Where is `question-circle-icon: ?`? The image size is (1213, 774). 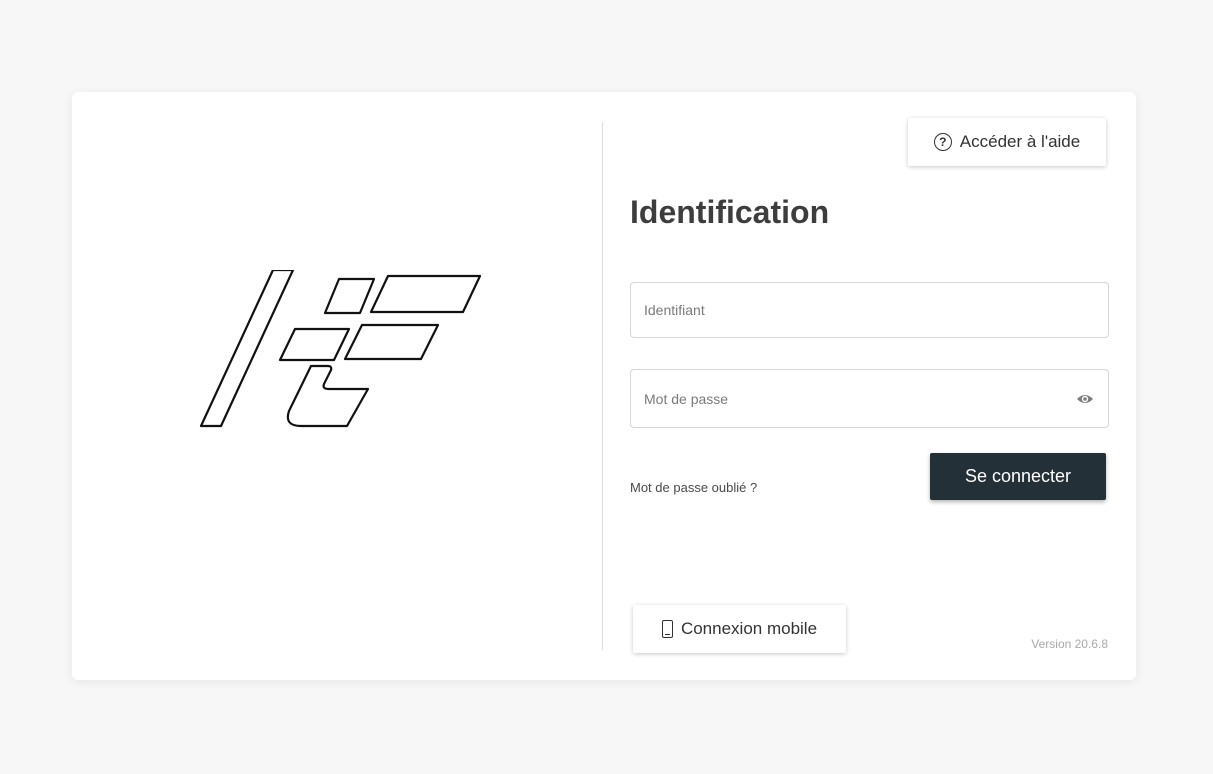
question-circle-icon: ? is located at coordinates (942, 142).